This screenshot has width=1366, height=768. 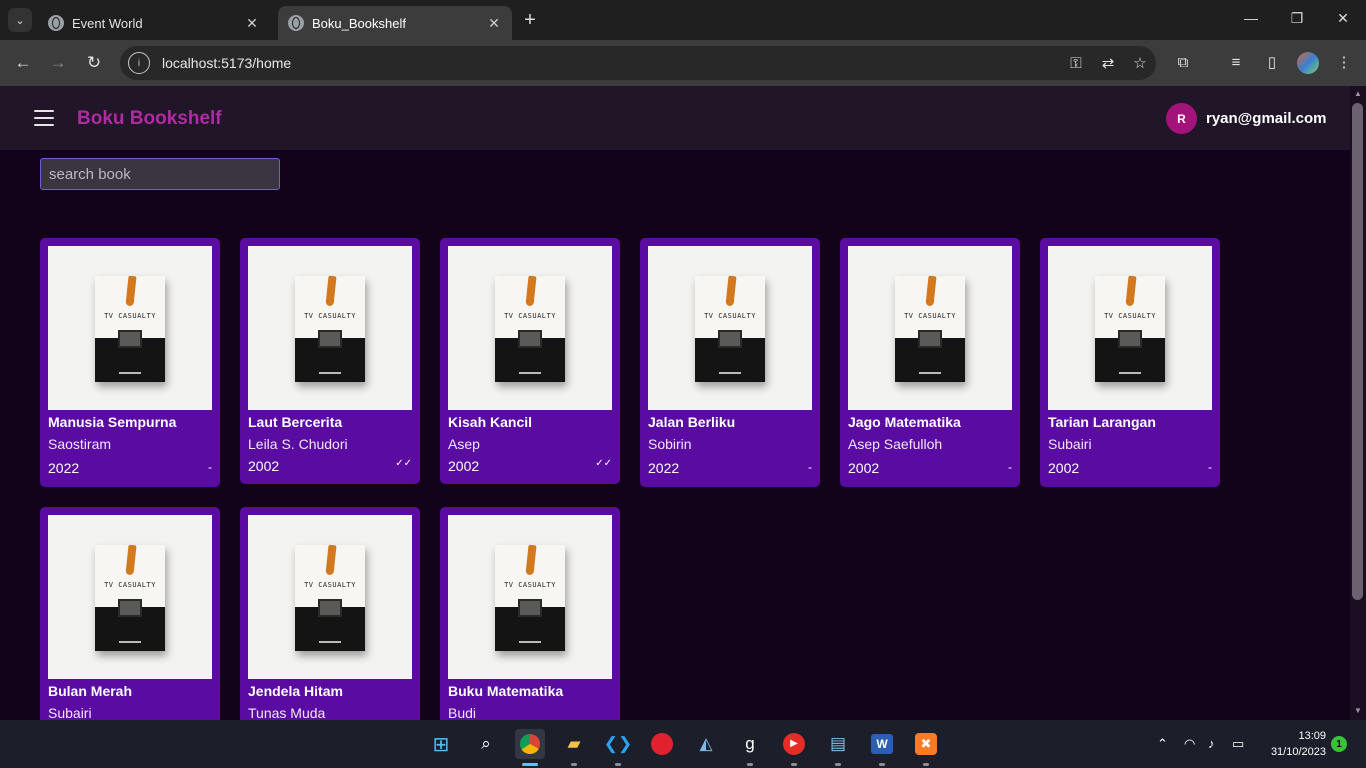 I want to click on windows-start-icon: ⊞, so click(x=441, y=744).